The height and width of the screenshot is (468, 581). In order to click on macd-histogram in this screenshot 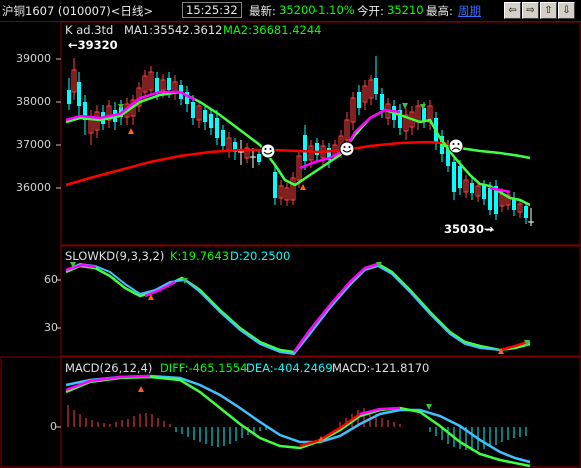, I will do `click(297, 428)`.